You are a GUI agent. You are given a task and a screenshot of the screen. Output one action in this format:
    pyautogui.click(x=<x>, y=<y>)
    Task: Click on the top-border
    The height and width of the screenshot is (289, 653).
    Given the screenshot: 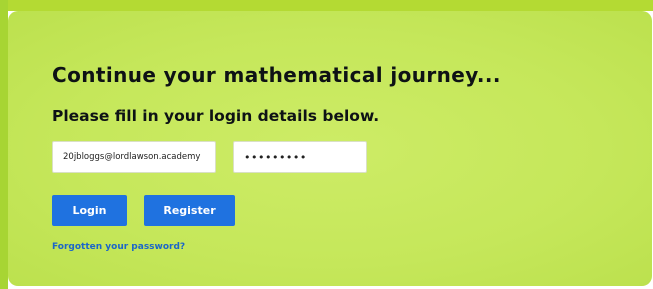 What is the action you would take?
    pyautogui.click(x=326, y=5)
    